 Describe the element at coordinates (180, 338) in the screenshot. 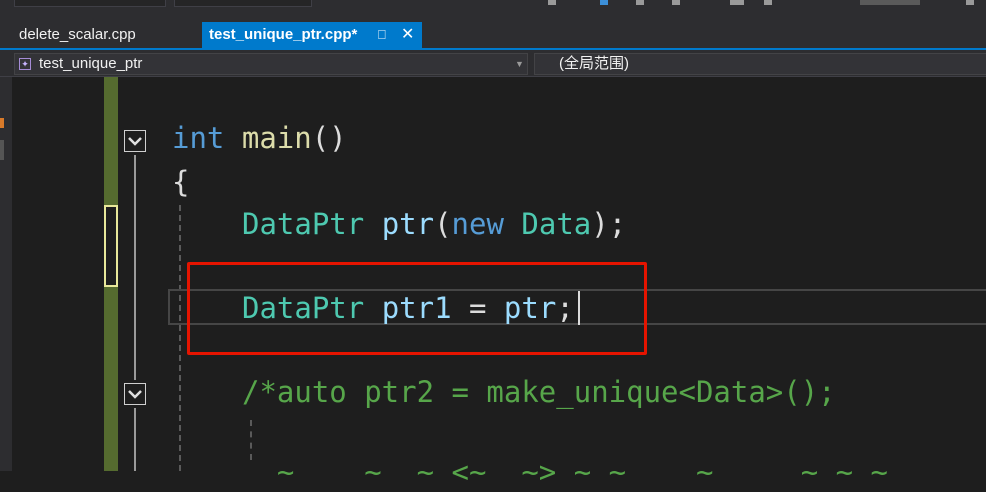

I see `indent-guide` at that location.